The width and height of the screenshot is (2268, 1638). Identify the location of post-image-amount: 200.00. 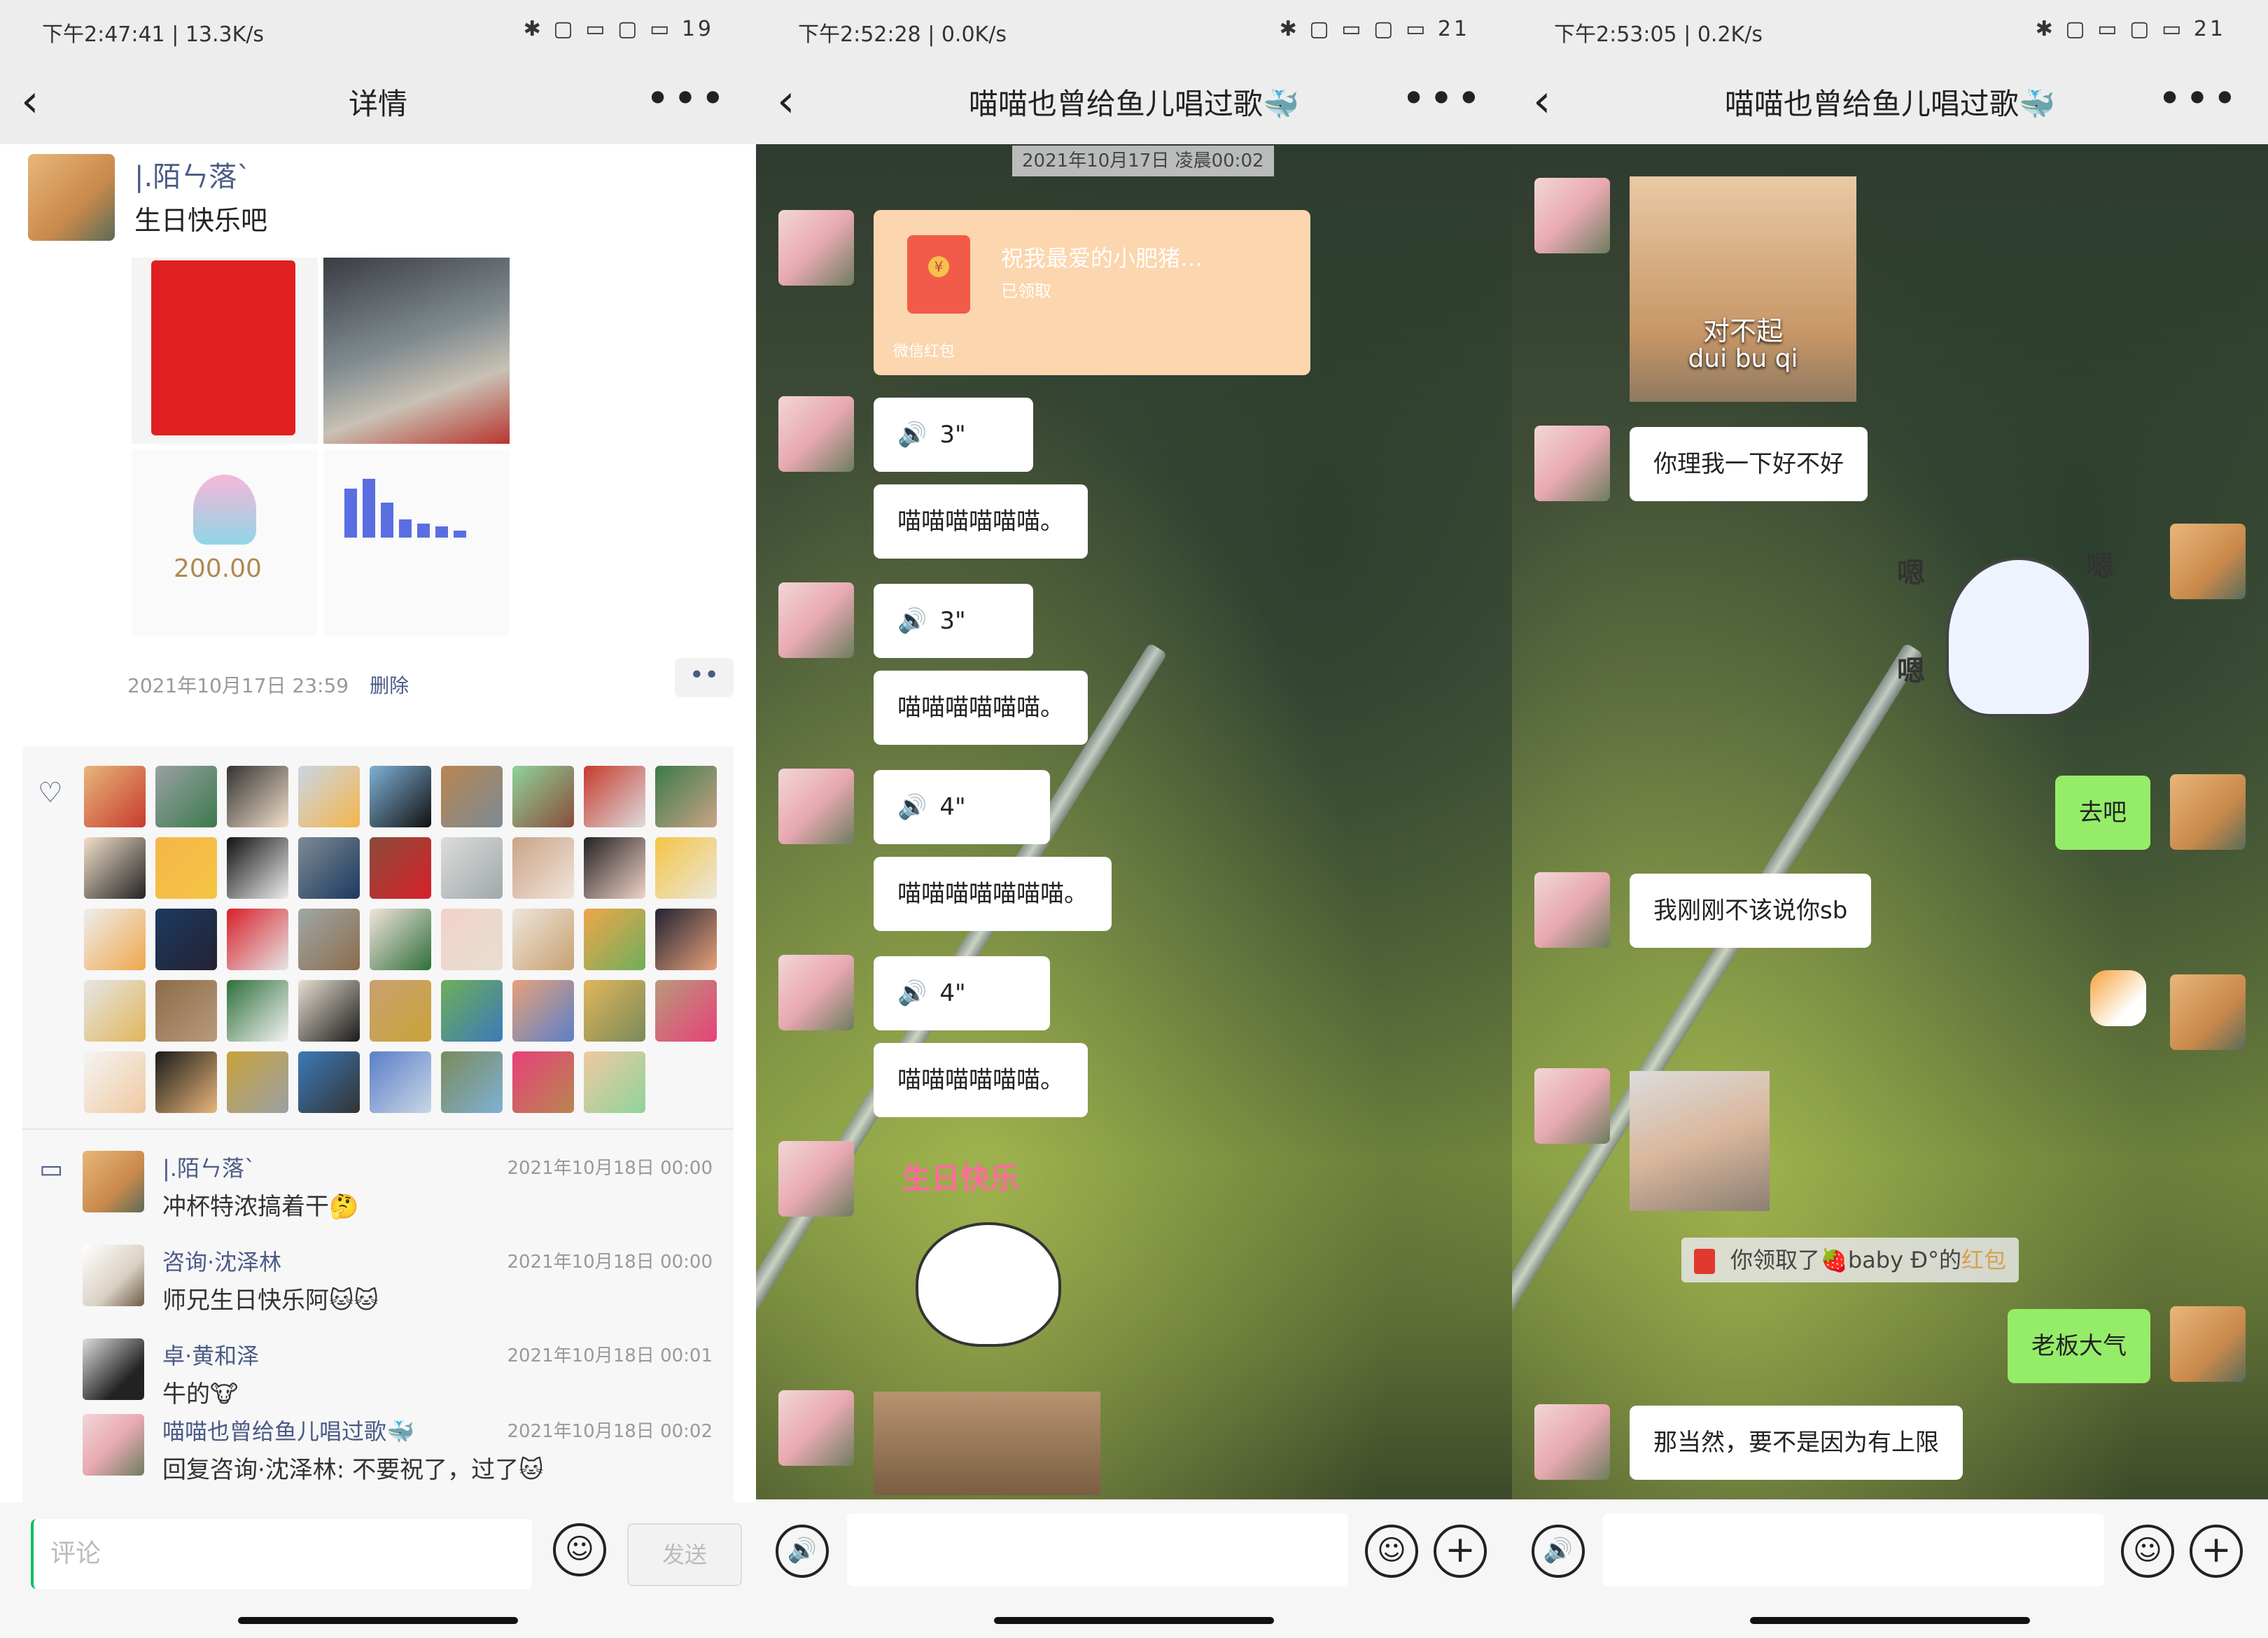
(225, 542).